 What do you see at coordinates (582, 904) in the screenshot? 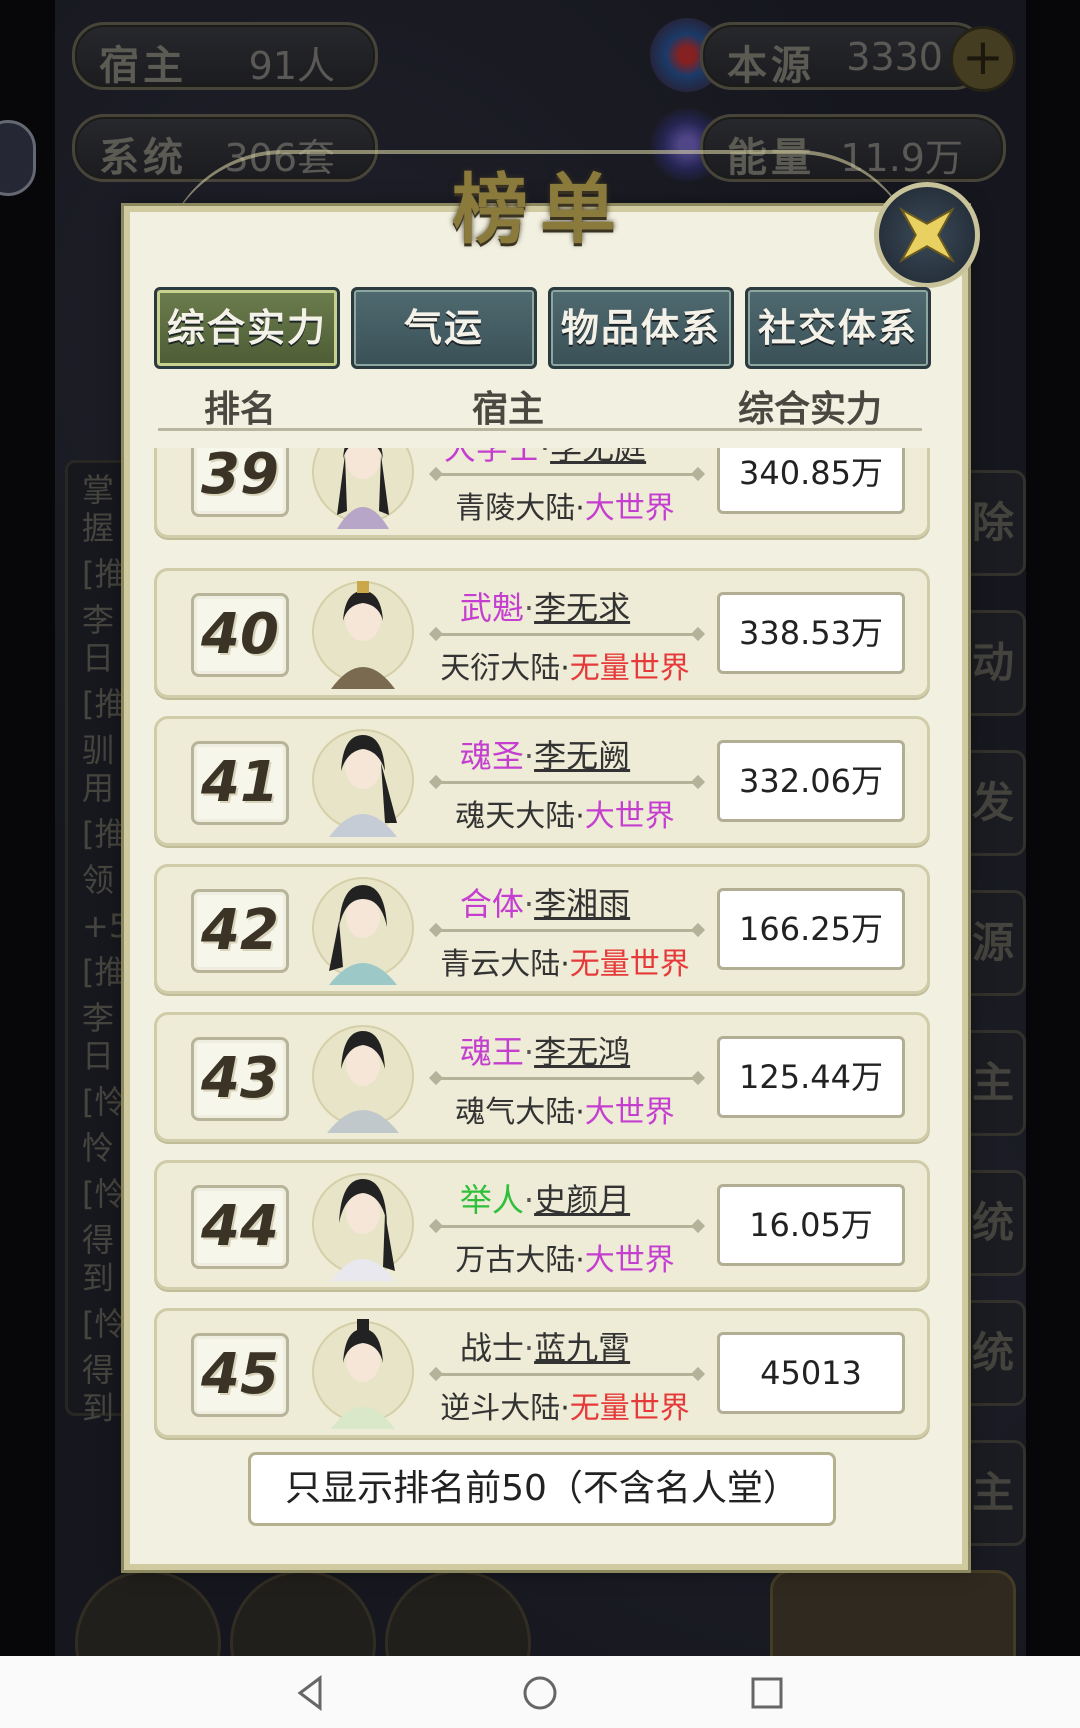
I see `host-name-link: 李湘雨` at bounding box center [582, 904].